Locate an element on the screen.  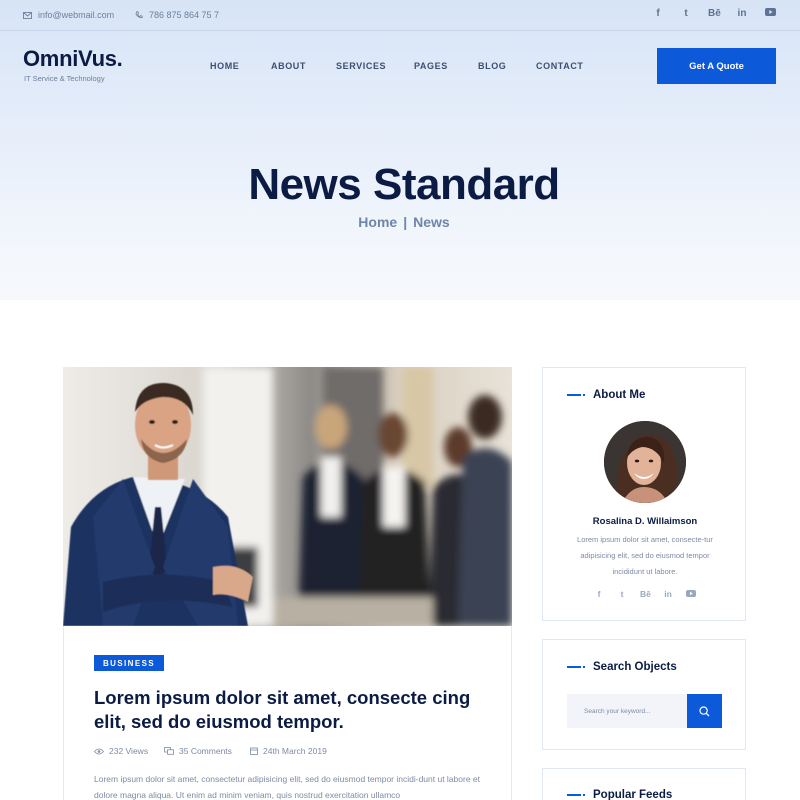
post-views: 232 Views is located at coordinates (121, 751).